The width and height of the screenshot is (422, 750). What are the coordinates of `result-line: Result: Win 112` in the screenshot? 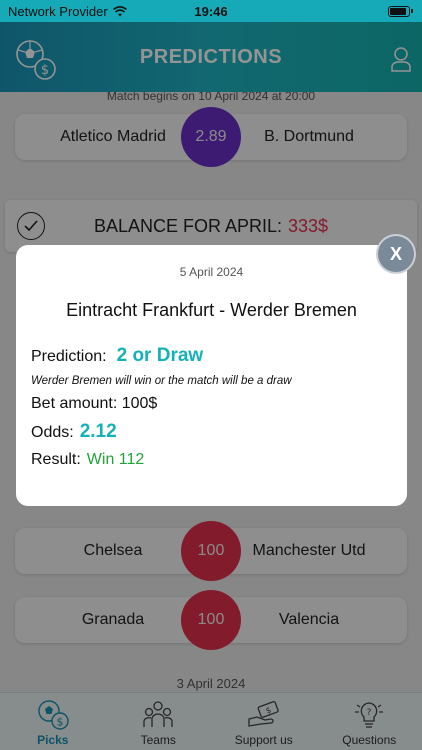 It's located at (211, 460).